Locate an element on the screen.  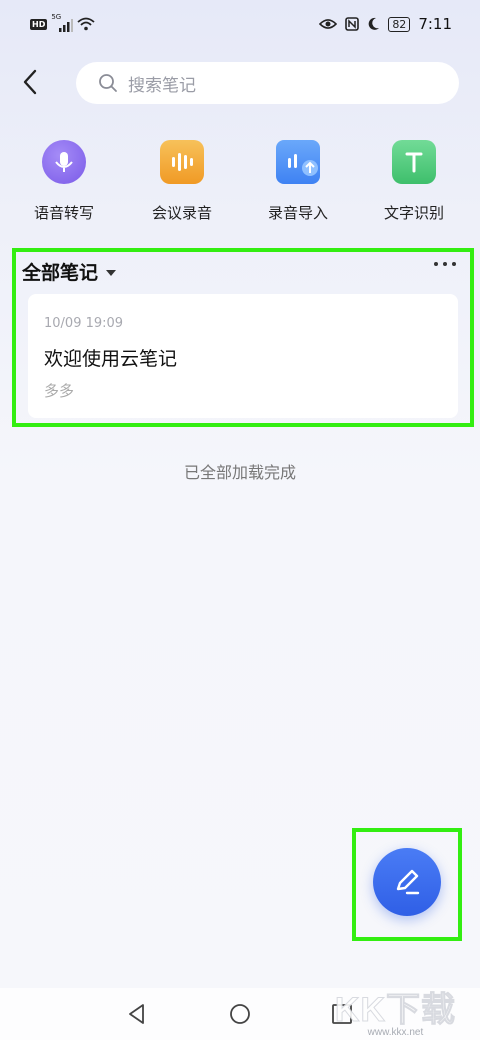
tool-label: 录音导入 is located at coordinates (297, 213).